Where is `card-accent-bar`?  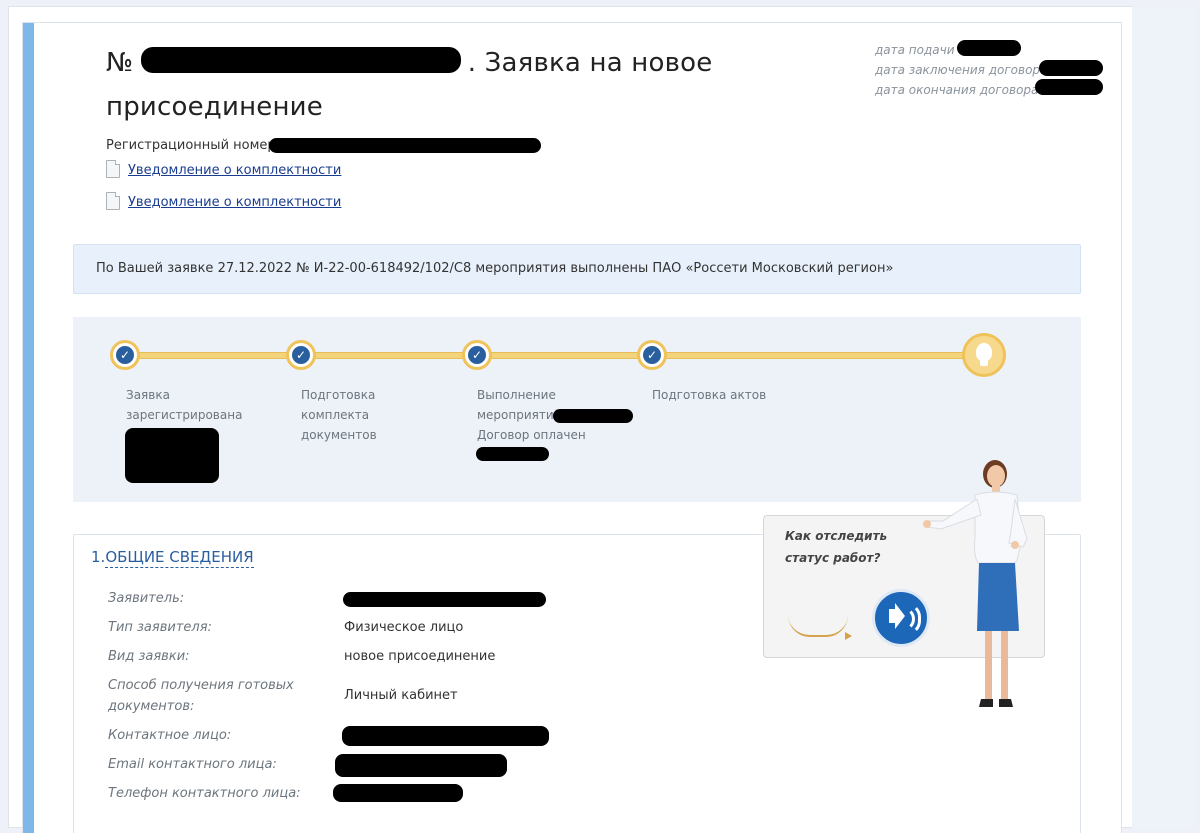 card-accent-bar is located at coordinates (28, 428).